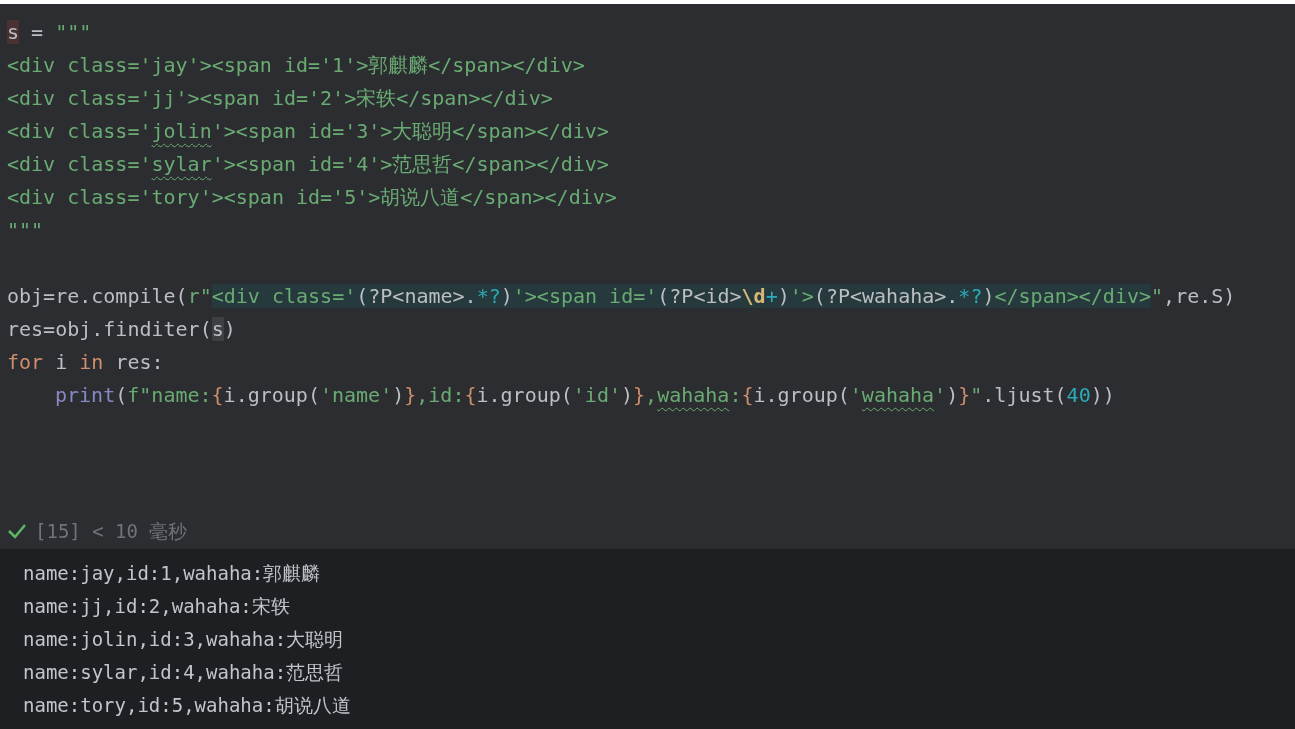 This screenshot has width=1295, height=729. I want to click on output-line: name:jj,id:2,wahaha:宋轶, so click(156, 606).